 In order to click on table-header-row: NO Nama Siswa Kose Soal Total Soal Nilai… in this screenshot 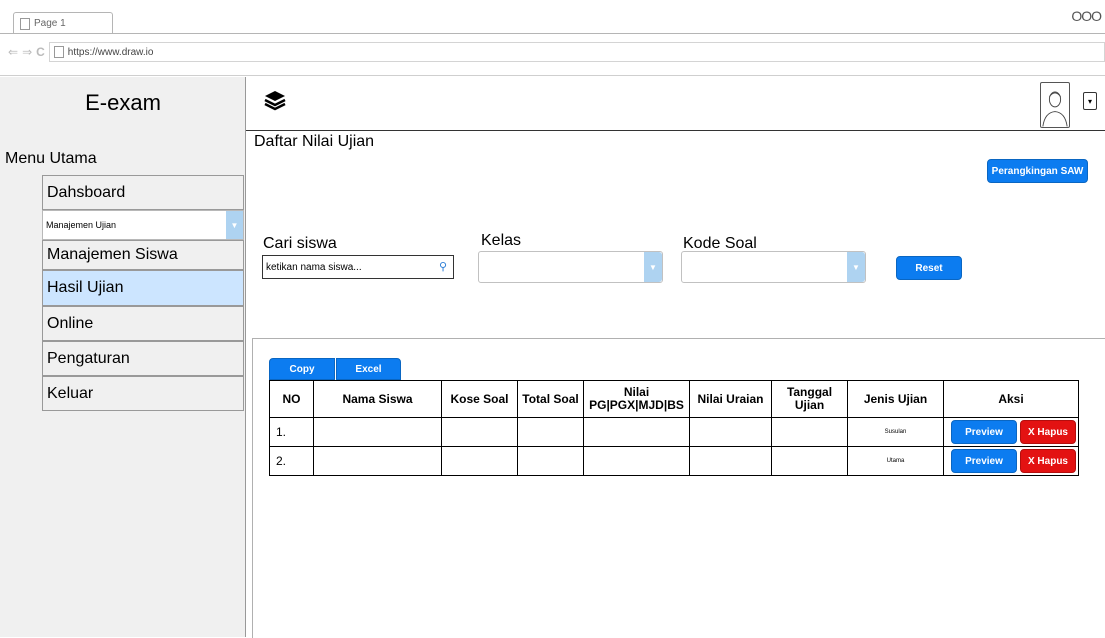, I will do `click(674, 399)`.